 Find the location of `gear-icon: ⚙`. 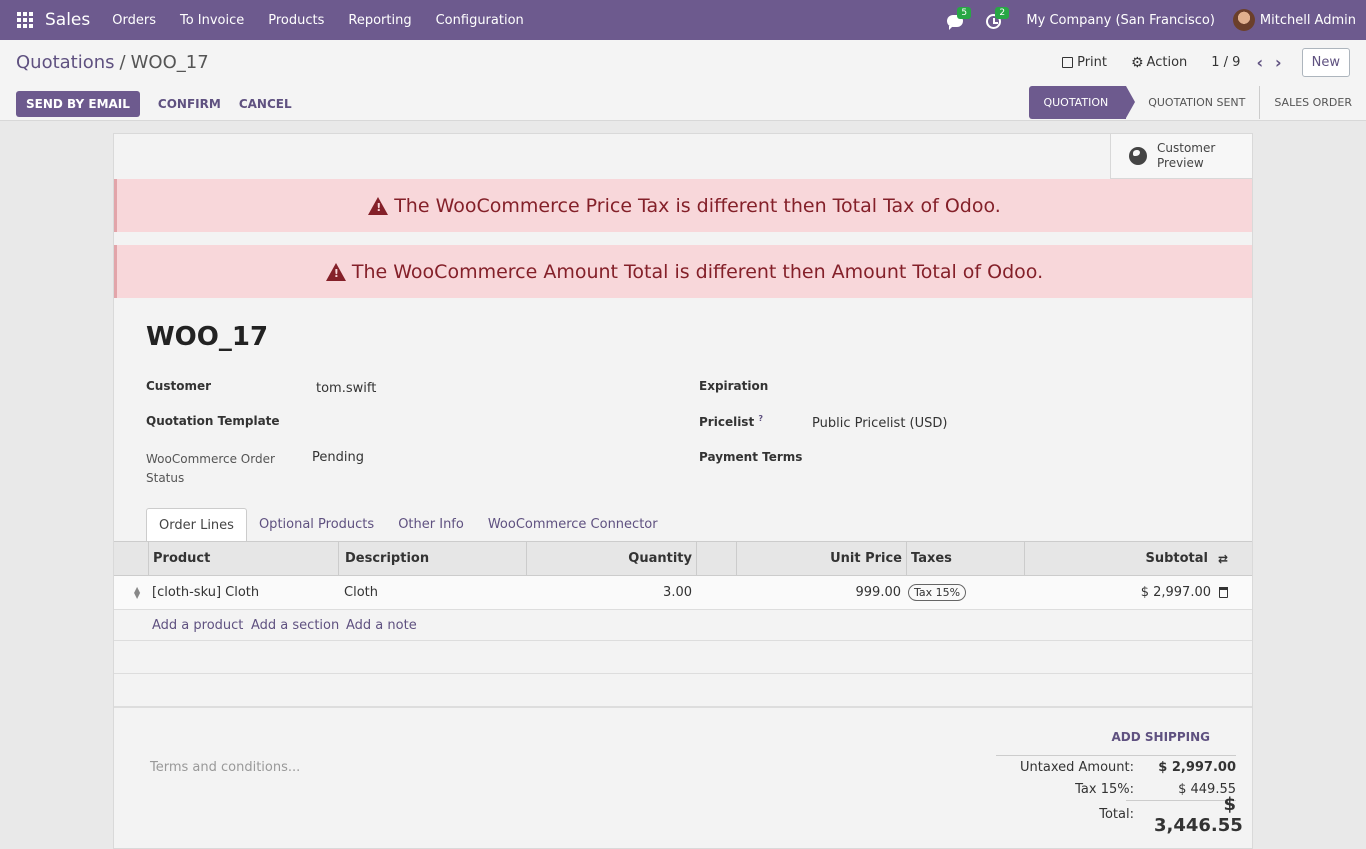

gear-icon: ⚙ is located at coordinates (1137, 62).